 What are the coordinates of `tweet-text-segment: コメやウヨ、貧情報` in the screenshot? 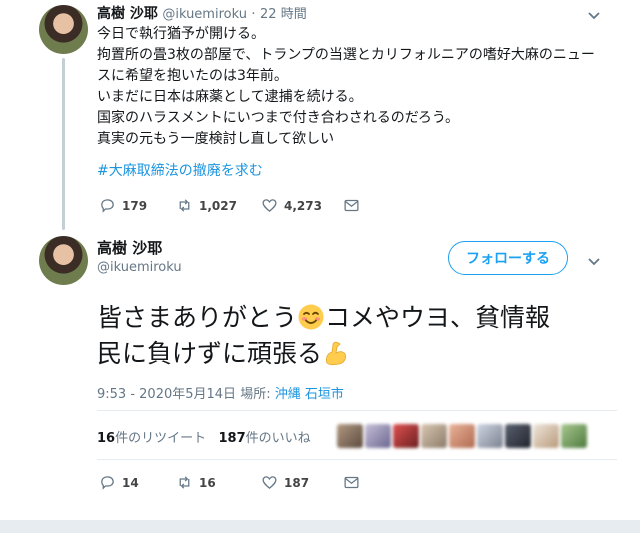 It's located at (438, 317).